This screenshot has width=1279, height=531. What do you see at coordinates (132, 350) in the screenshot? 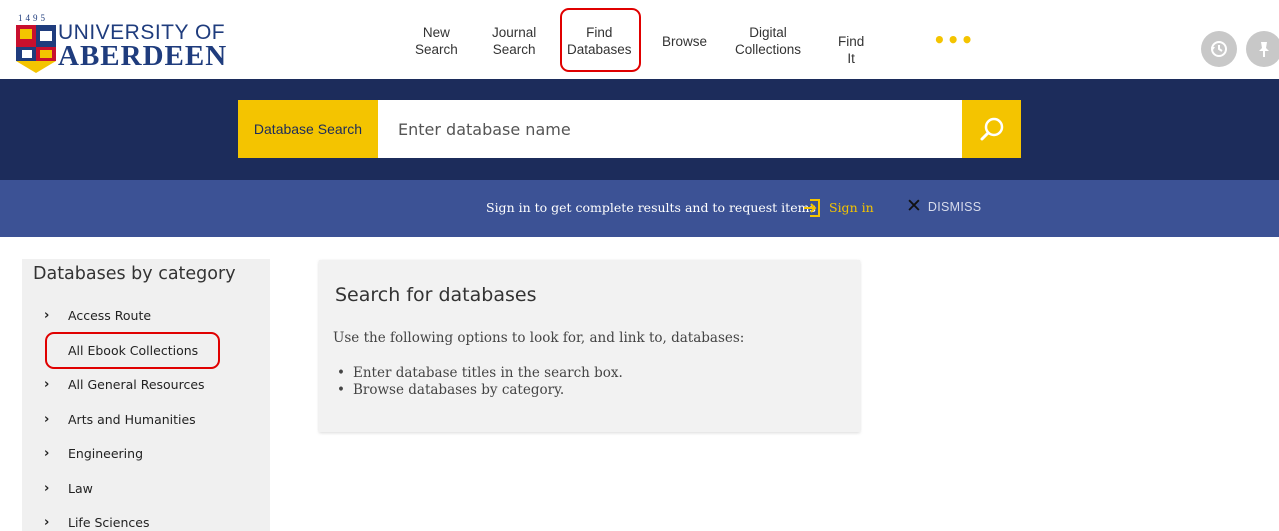
I see `highlight-all-ebook-collections` at bounding box center [132, 350].